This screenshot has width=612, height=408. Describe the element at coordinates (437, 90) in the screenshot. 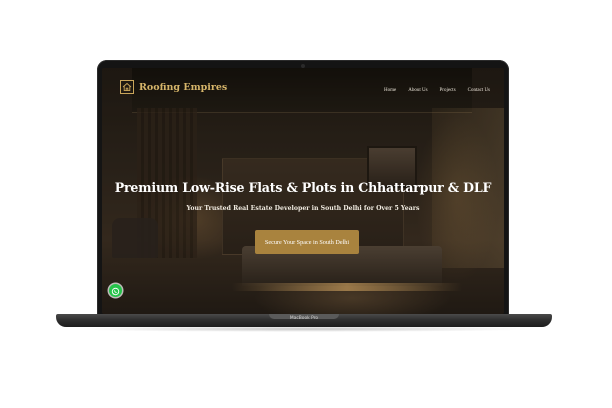

I see `main-nav: Home About Us Projects Contact Us` at that location.